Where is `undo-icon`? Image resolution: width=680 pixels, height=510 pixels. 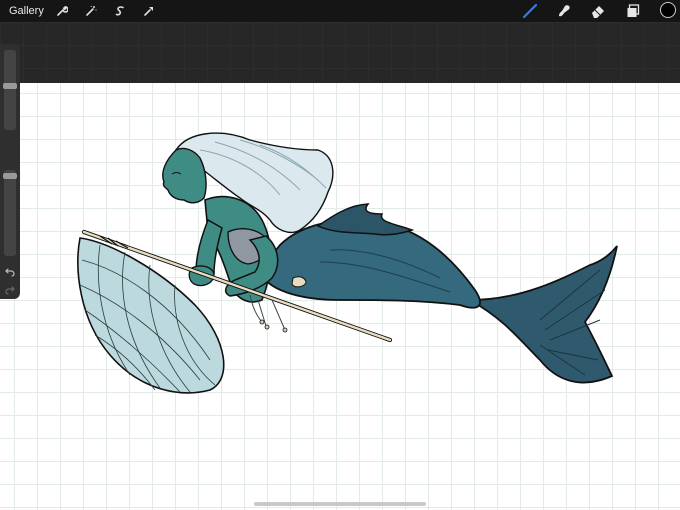 undo-icon is located at coordinates (10, 272).